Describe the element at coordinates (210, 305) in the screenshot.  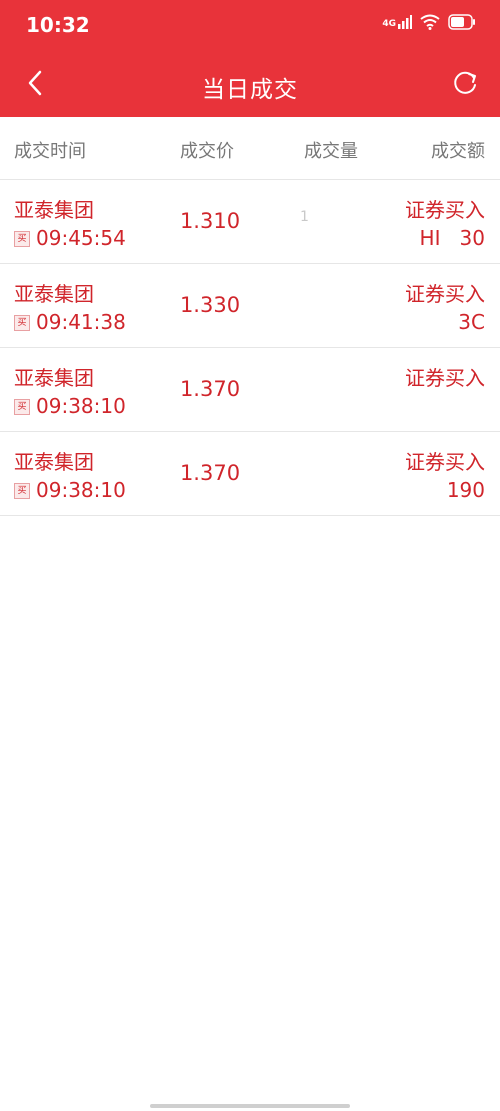
I see `trade-price: 1.330` at that location.